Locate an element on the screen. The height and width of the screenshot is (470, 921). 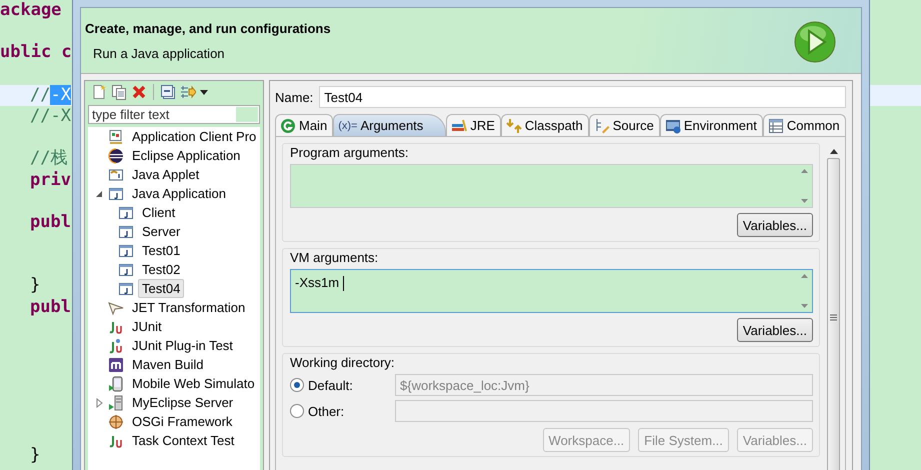
radio-label: Other: is located at coordinates (327, 411).